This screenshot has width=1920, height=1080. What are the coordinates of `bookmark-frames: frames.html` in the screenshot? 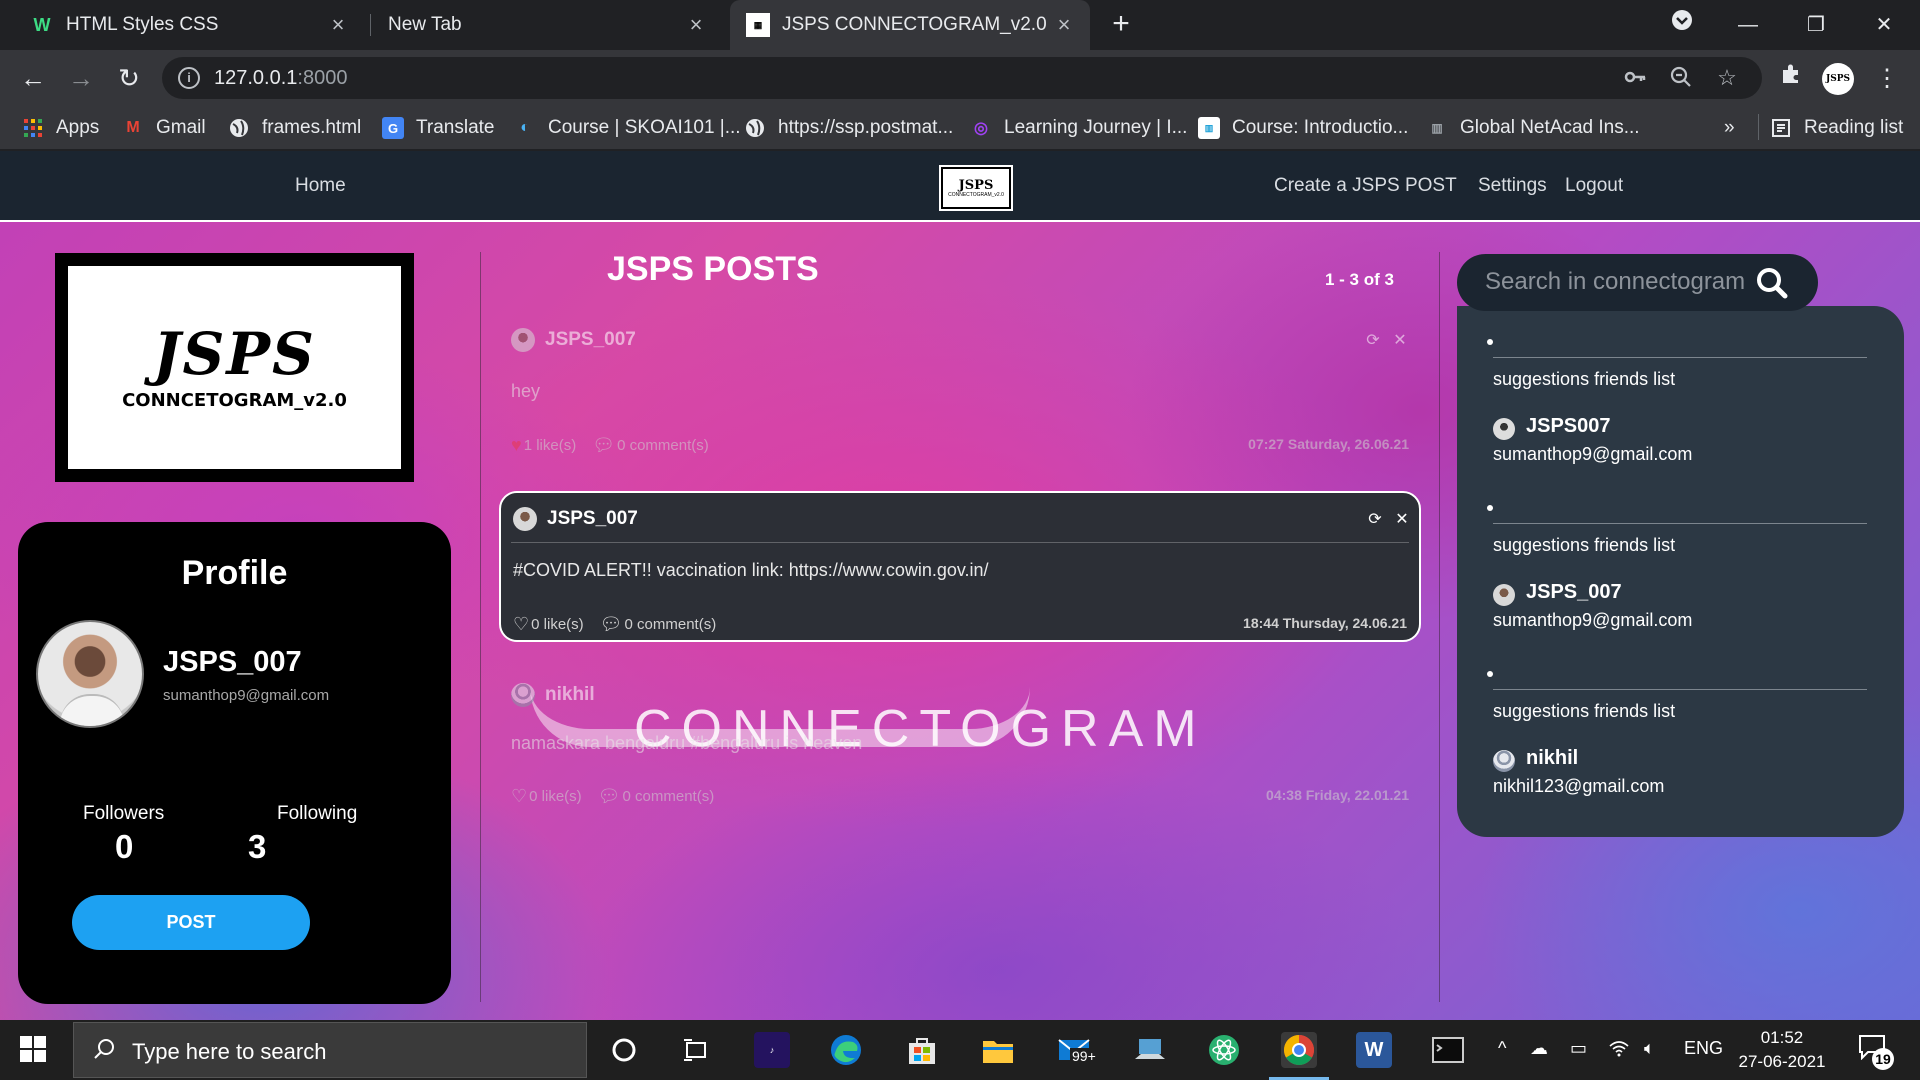 It's located at (294, 128).